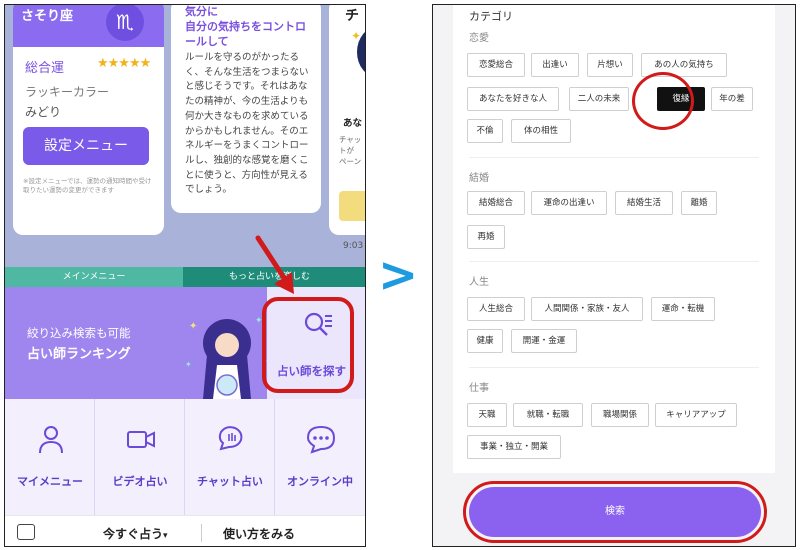 This screenshot has height=550, width=800. I want to click on grid-video-reading: ビデオ占い, so click(140, 457).